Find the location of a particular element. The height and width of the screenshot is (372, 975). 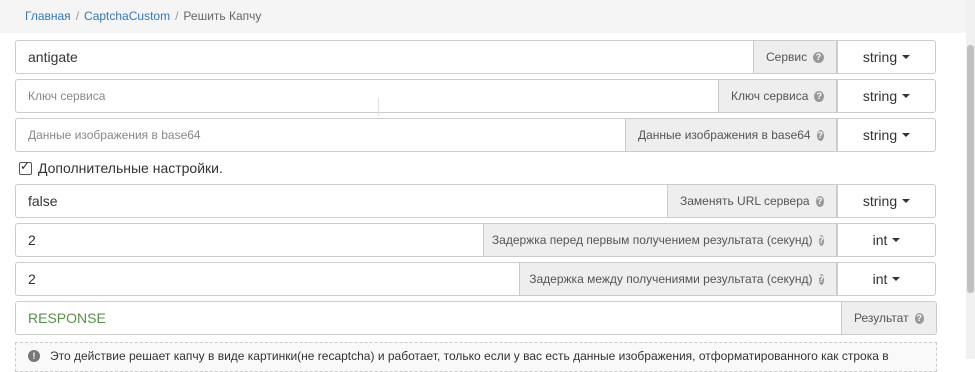

service-label: Сервис? is located at coordinates (795, 57).